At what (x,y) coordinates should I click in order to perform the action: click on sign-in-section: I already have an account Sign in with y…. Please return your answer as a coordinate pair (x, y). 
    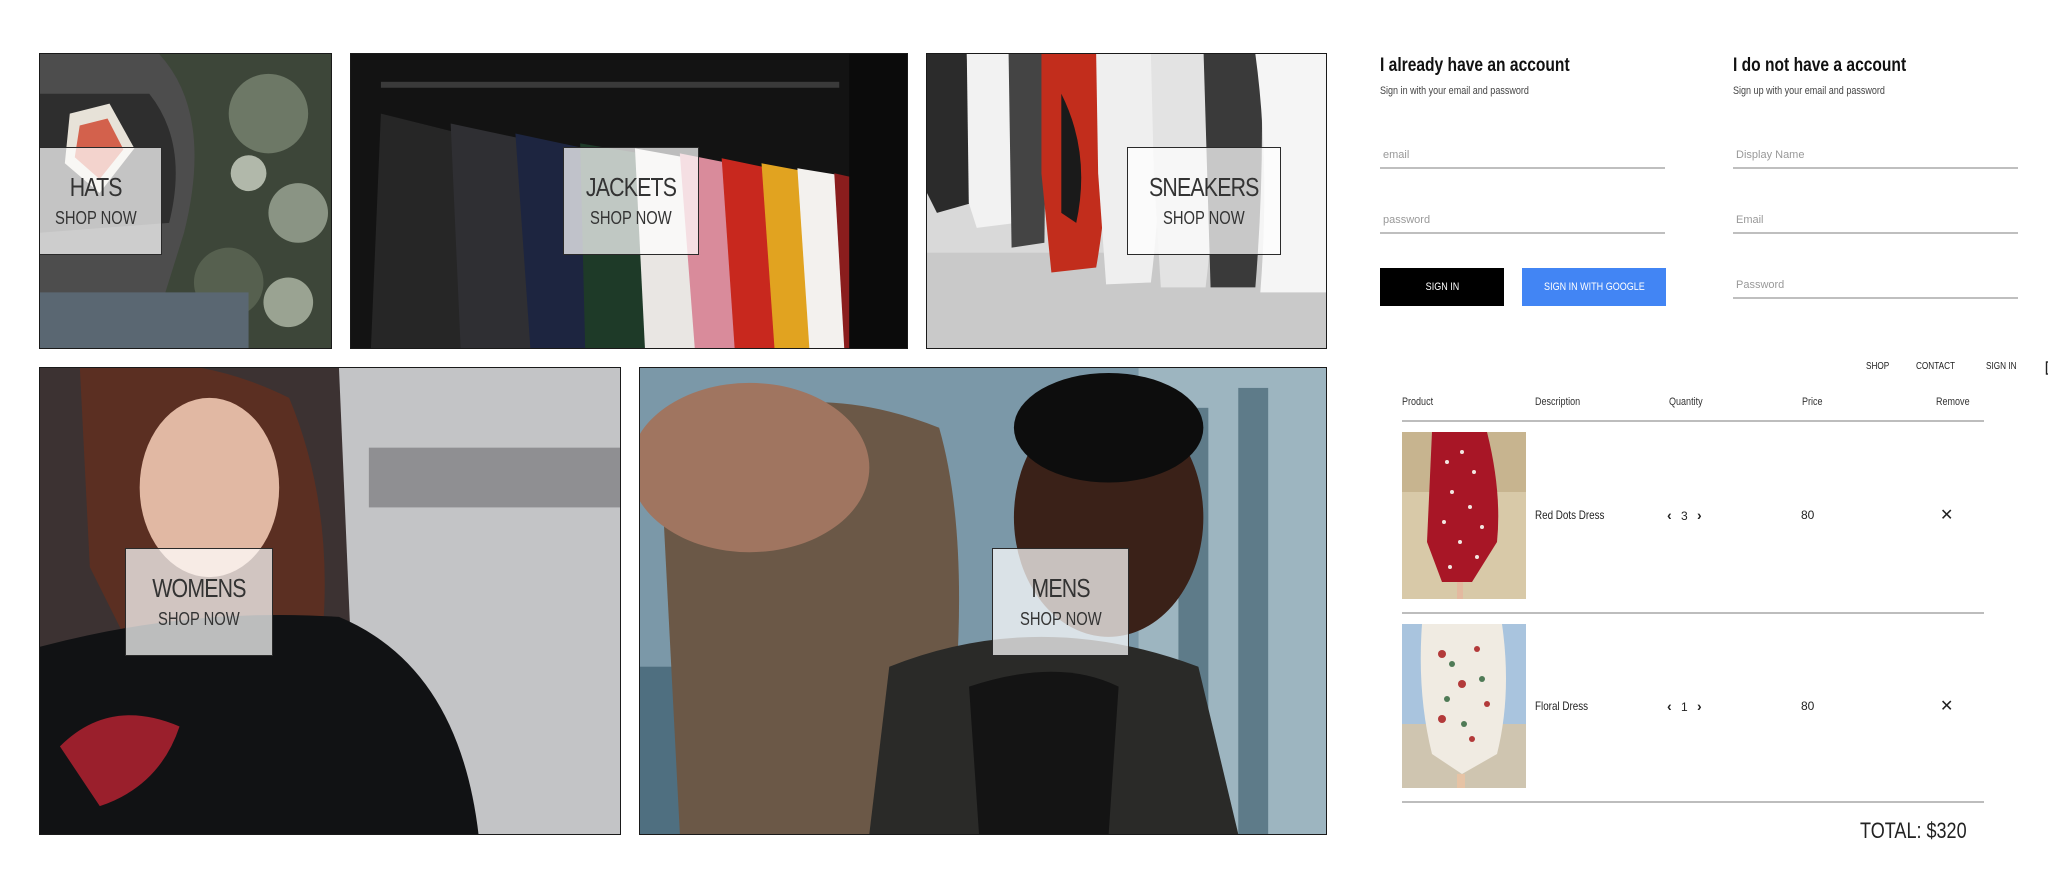
    Looking at the image, I should click on (1525, 76).